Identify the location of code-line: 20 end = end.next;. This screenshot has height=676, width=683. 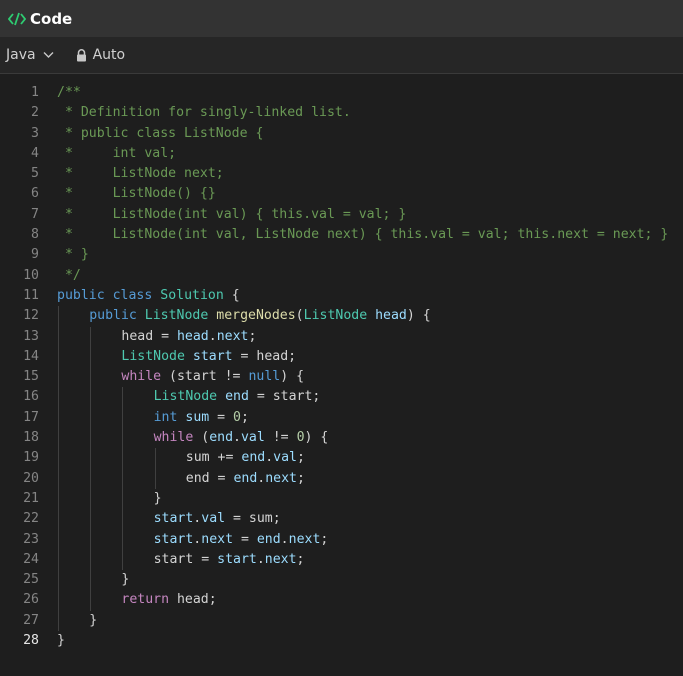
(341, 478).